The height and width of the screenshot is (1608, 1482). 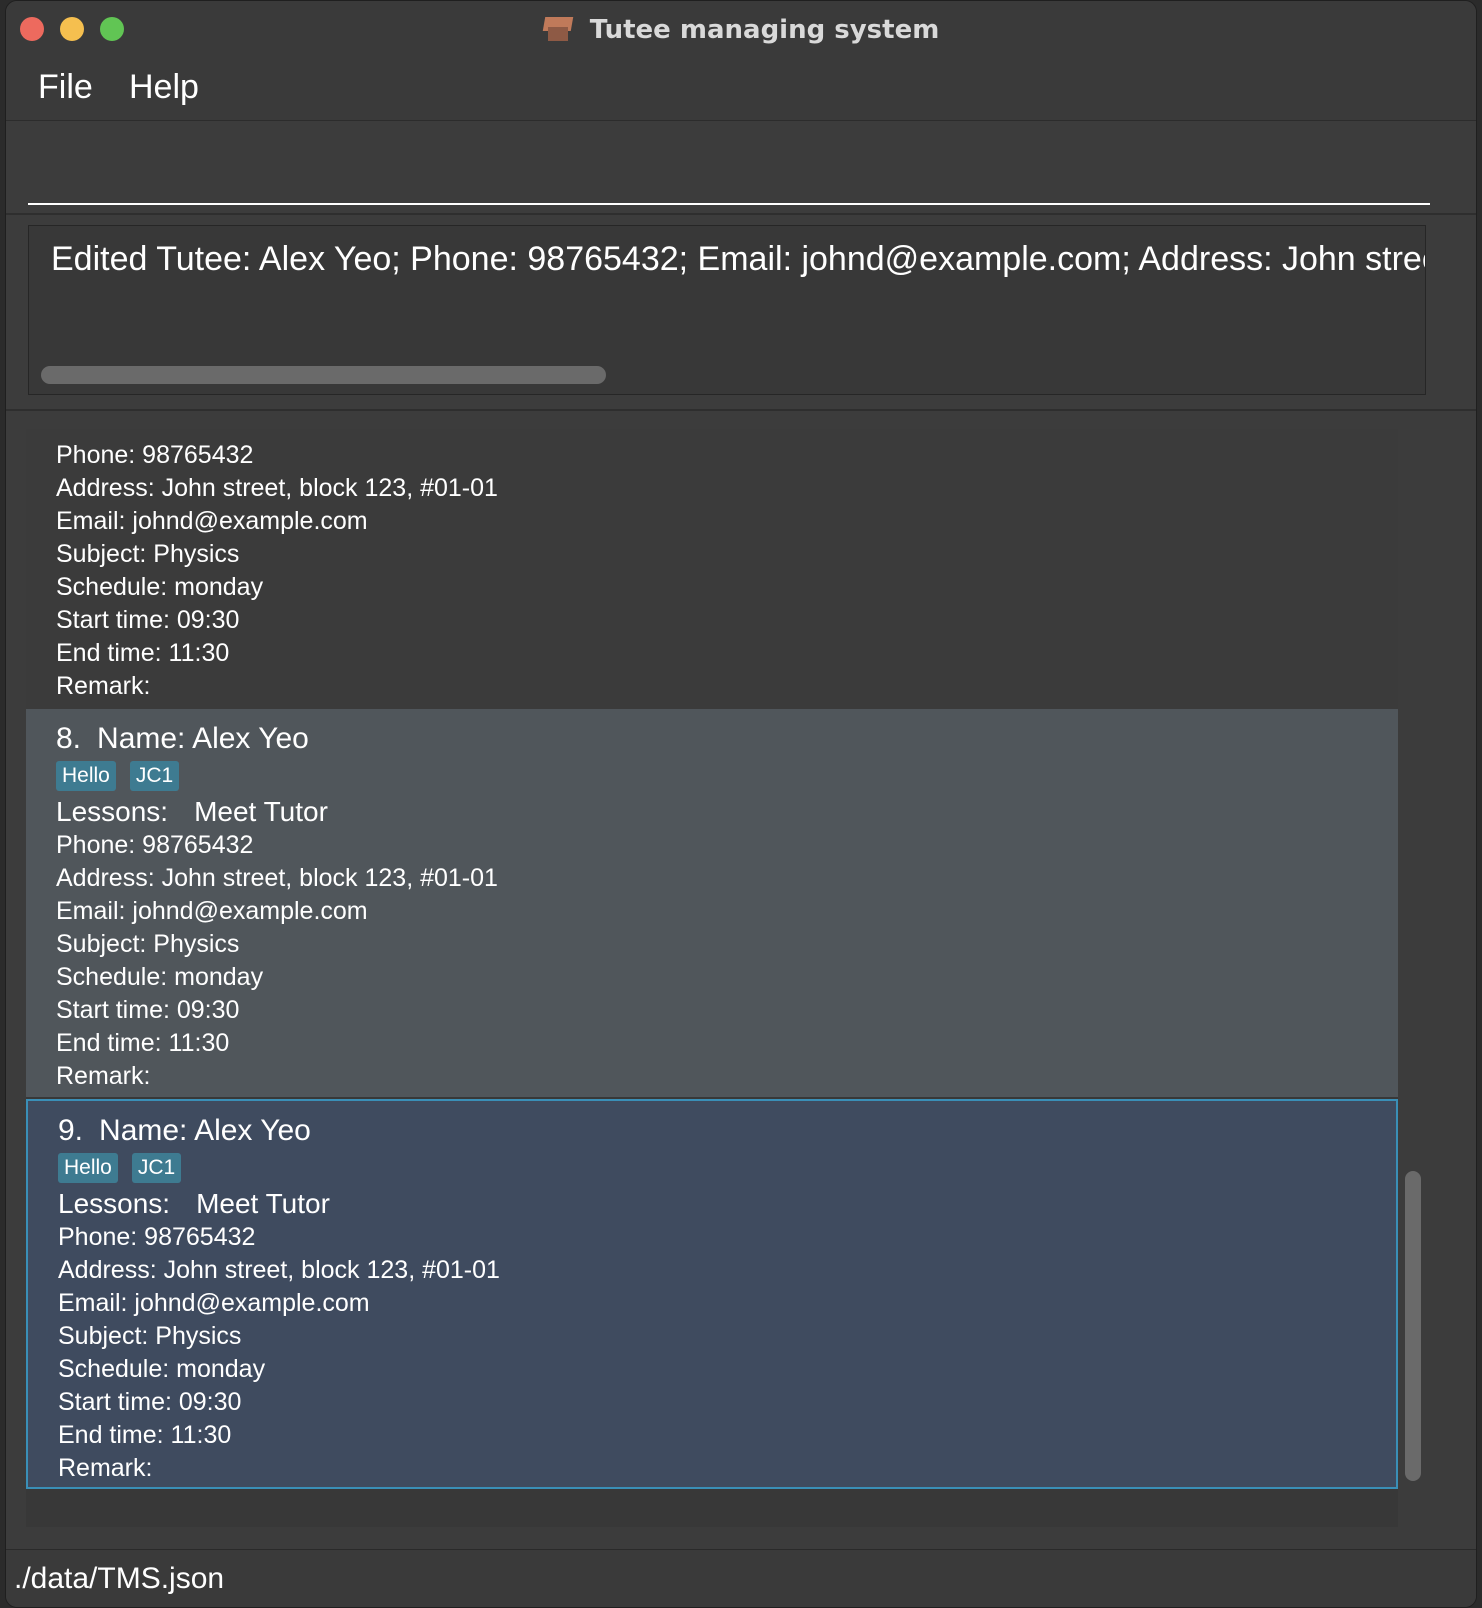 I want to click on vertical-scroll-thumb, so click(x=1413, y=1326).